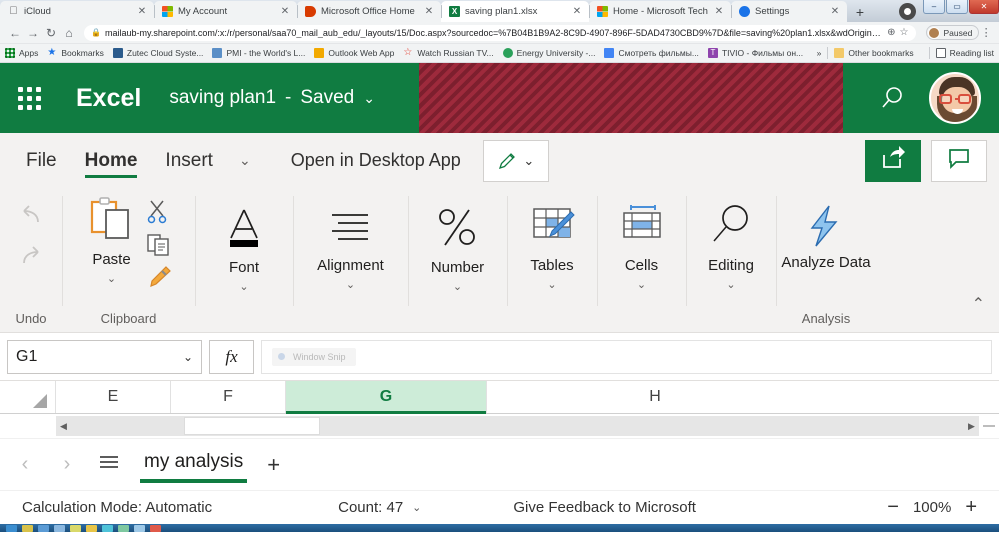 The height and width of the screenshot is (542, 999). Describe the element at coordinates (934, 7) in the screenshot. I see `minimize-button: –` at that location.